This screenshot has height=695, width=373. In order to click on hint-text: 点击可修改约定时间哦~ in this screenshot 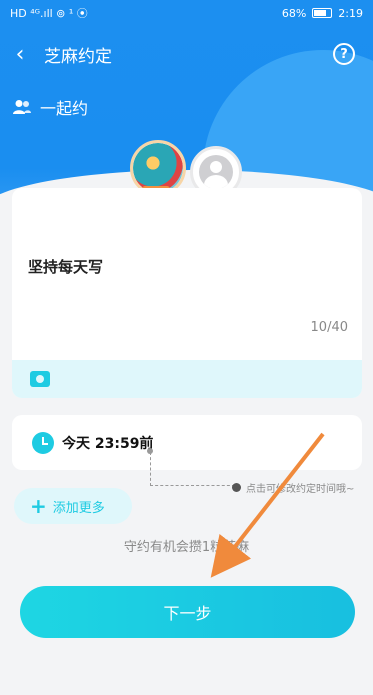, I will do `click(300, 489)`.